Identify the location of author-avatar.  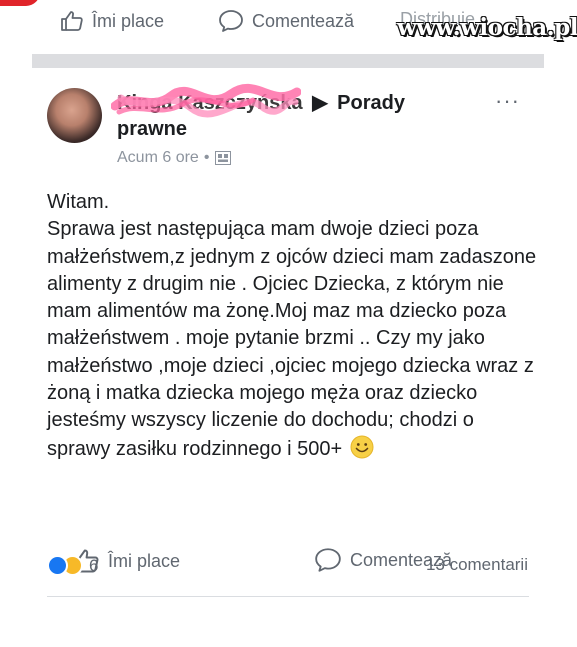
(74, 115).